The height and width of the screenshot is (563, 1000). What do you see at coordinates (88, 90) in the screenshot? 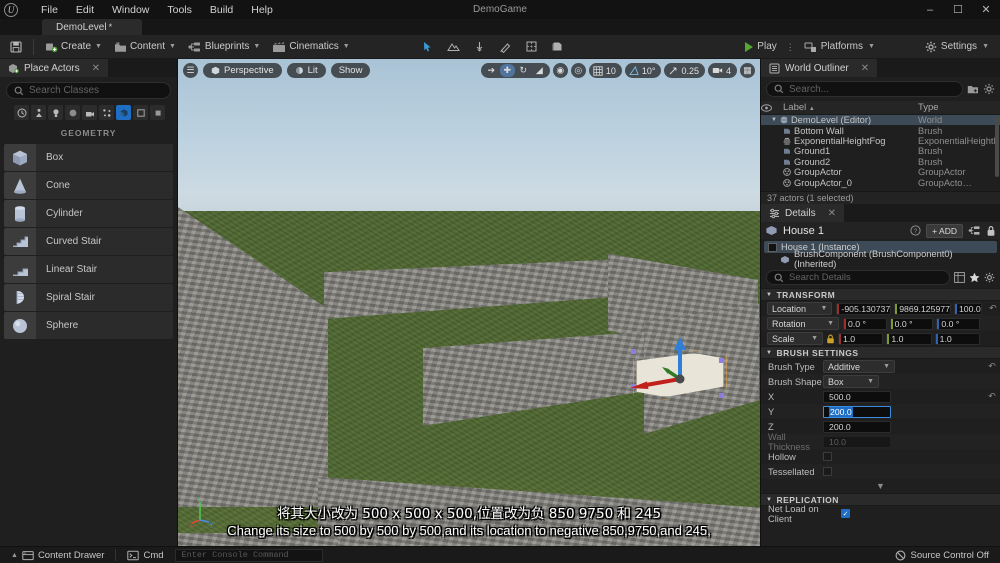
I see `search-input: Search Classes` at bounding box center [88, 90].